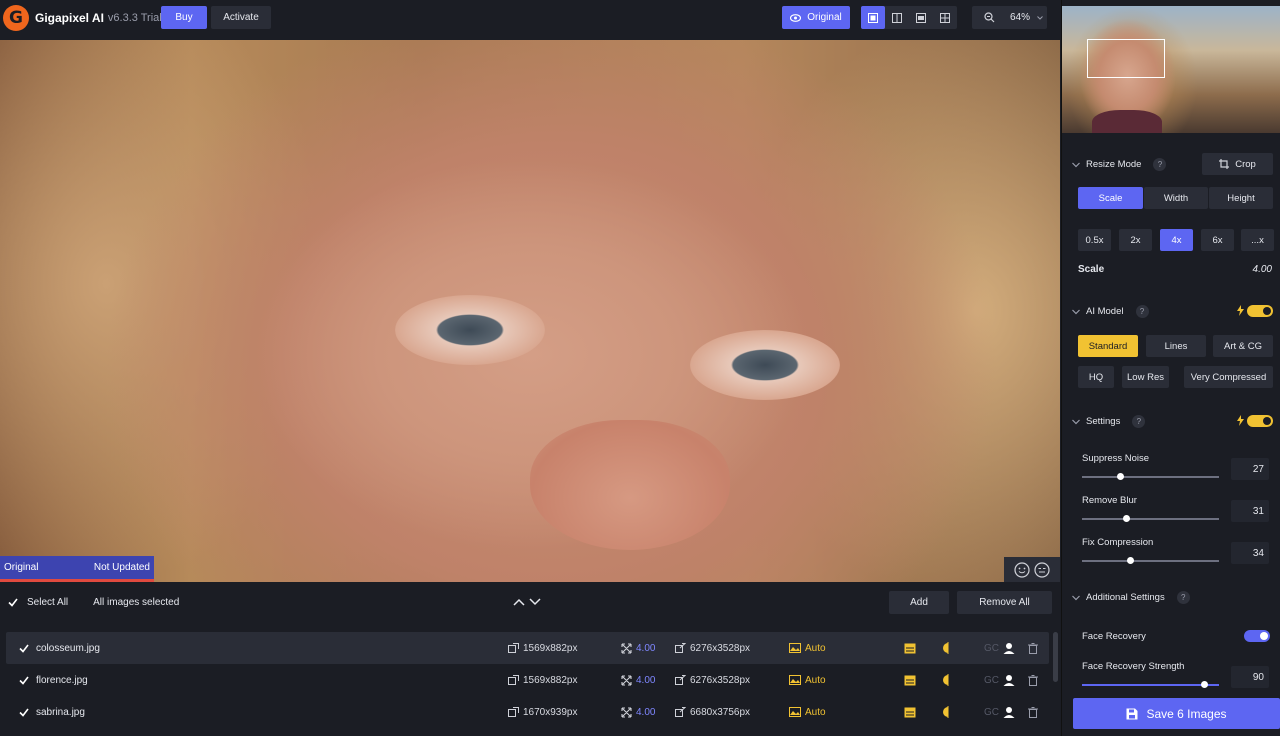 The image size is (1280, 736). Describe the element at coordinates (1150, 684) in the screenshot. I see `face-recovery-strength-slider` at that location.